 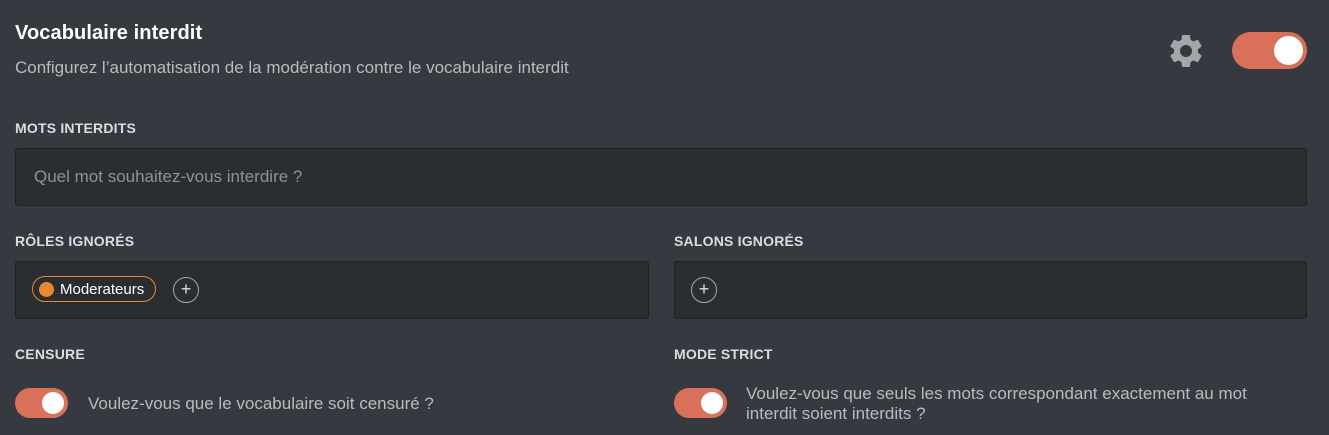 What do you see at coordinates (739, 241) in the screenshot?
I see `ignored-channels-label: SALONS IGNORÉS` at bounding box center [739, 241].